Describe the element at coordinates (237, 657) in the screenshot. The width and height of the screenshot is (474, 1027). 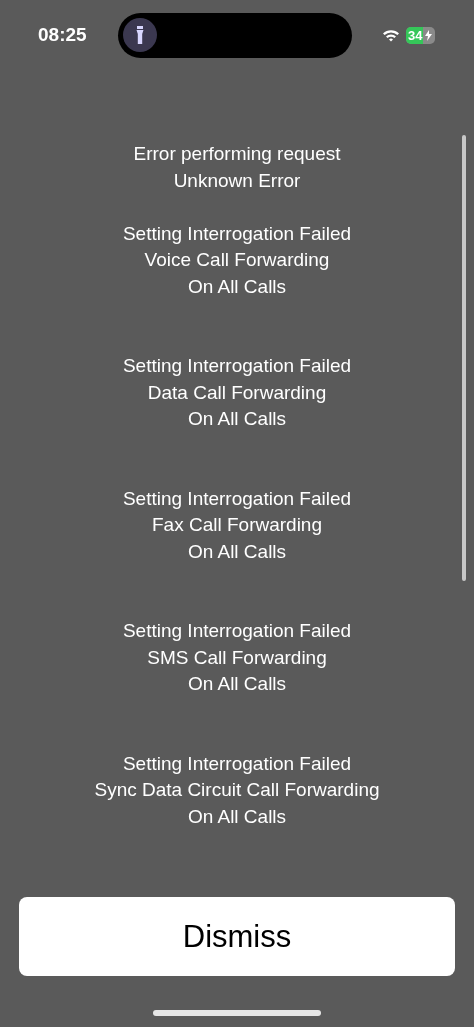
I see `message-line: SMS Call Forwarding` at that location.